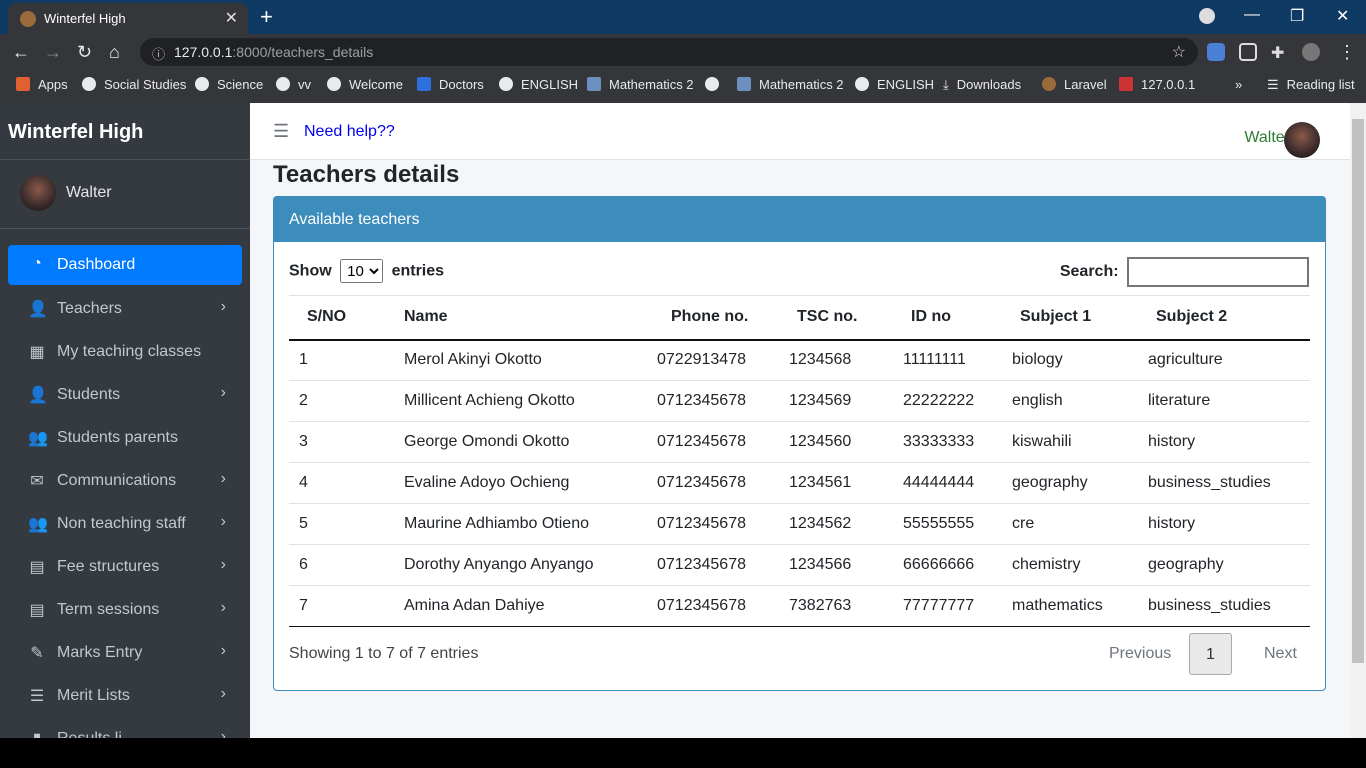 The image size is (1366, 768). Describe the element at coordinates (125, 653) in the screenshot. I see `sidebar-item-marks-entry: ✎ Marks Entry ›` at that location.